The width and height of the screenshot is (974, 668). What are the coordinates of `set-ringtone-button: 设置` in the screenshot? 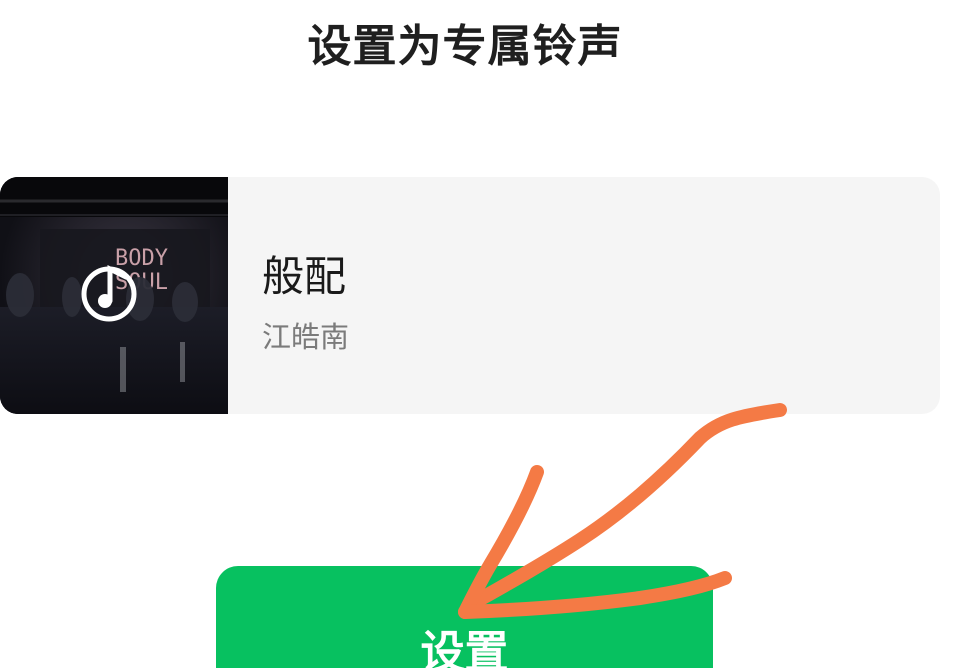 It's located at (464, 617).